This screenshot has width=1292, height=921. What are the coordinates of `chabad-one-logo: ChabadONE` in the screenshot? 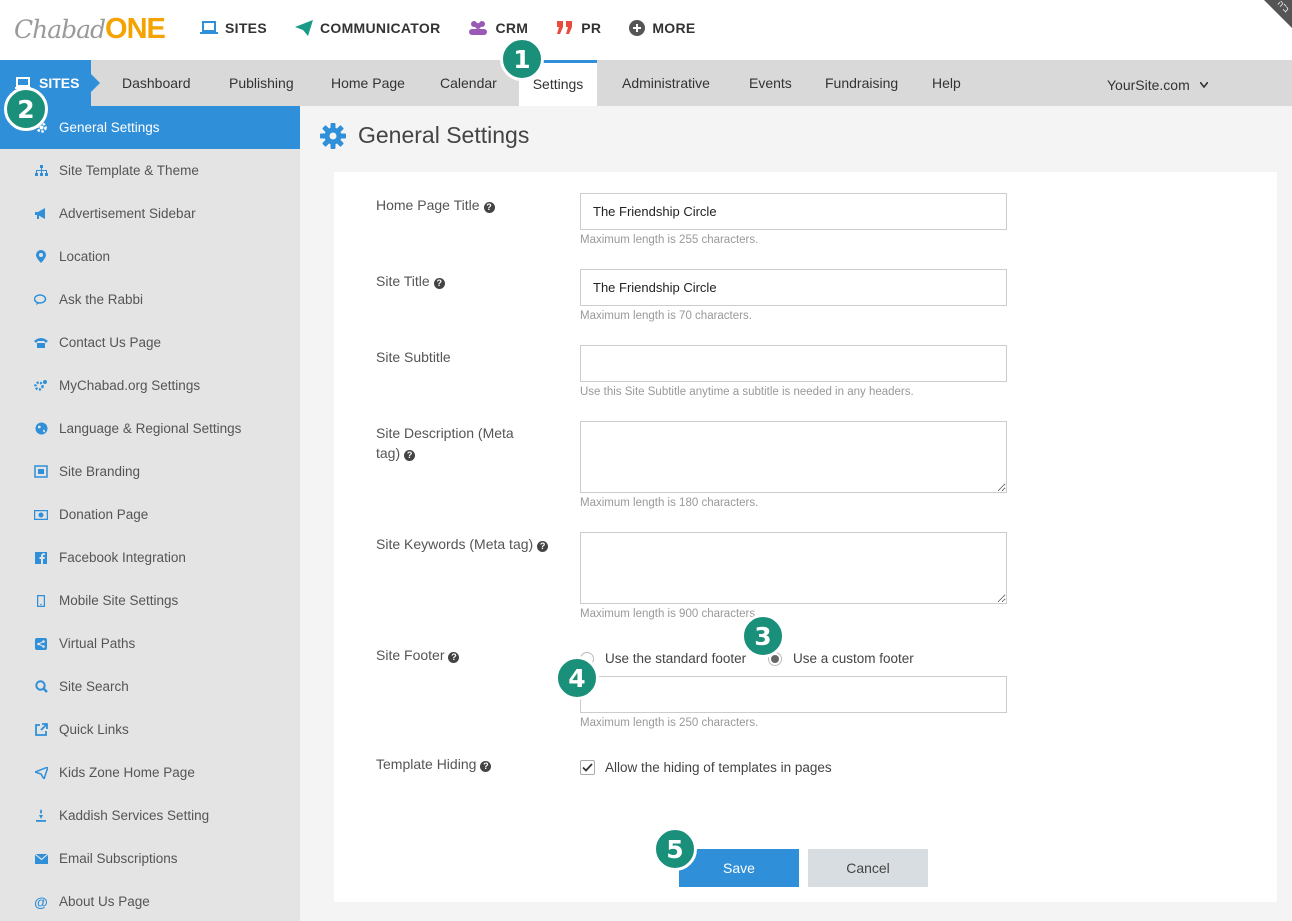 It's located at (90, 29).